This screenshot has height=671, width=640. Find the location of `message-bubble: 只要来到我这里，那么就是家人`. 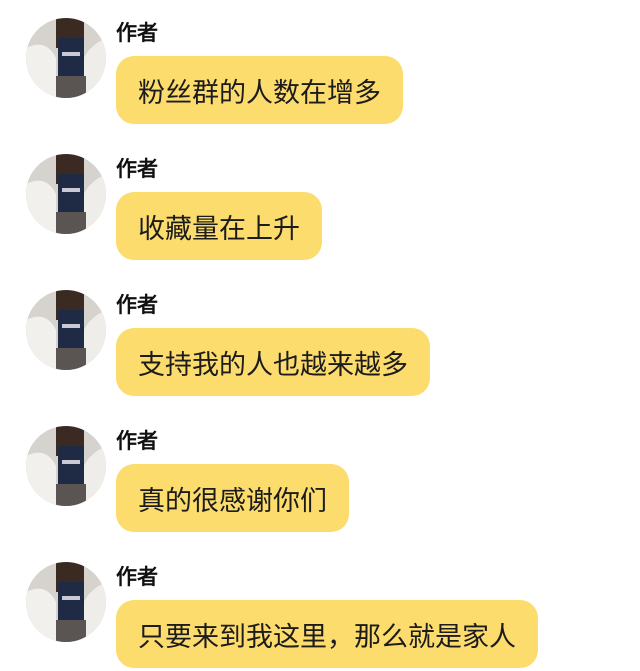

message-bubble: 只要来到我这里，那么就是家人 is located at coordinates (327, 634).